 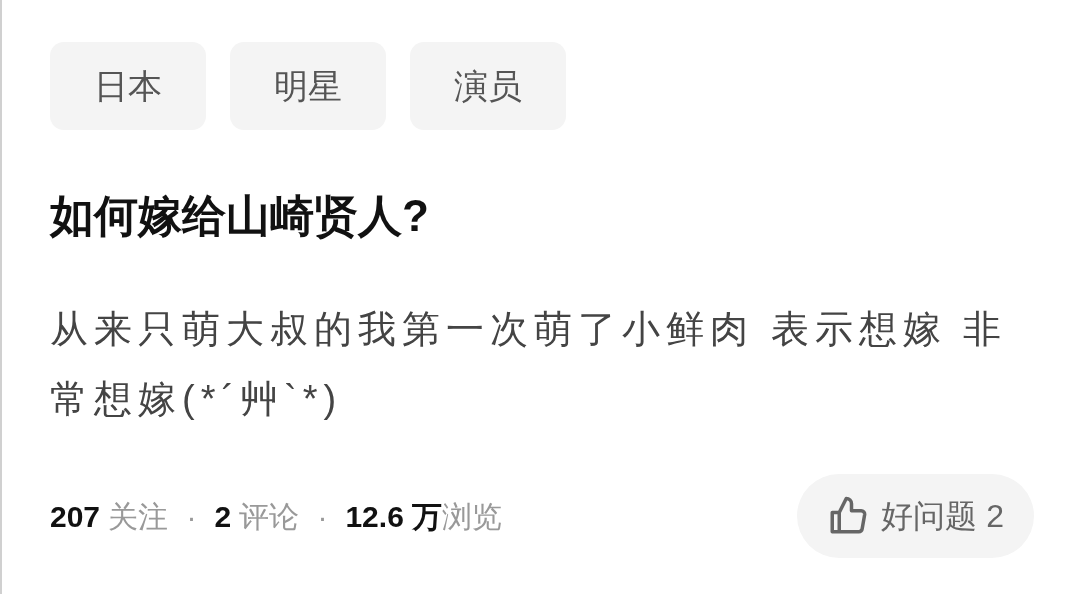 I want to click on good-question-button: 好问题 2, so click(x=915, y=516).